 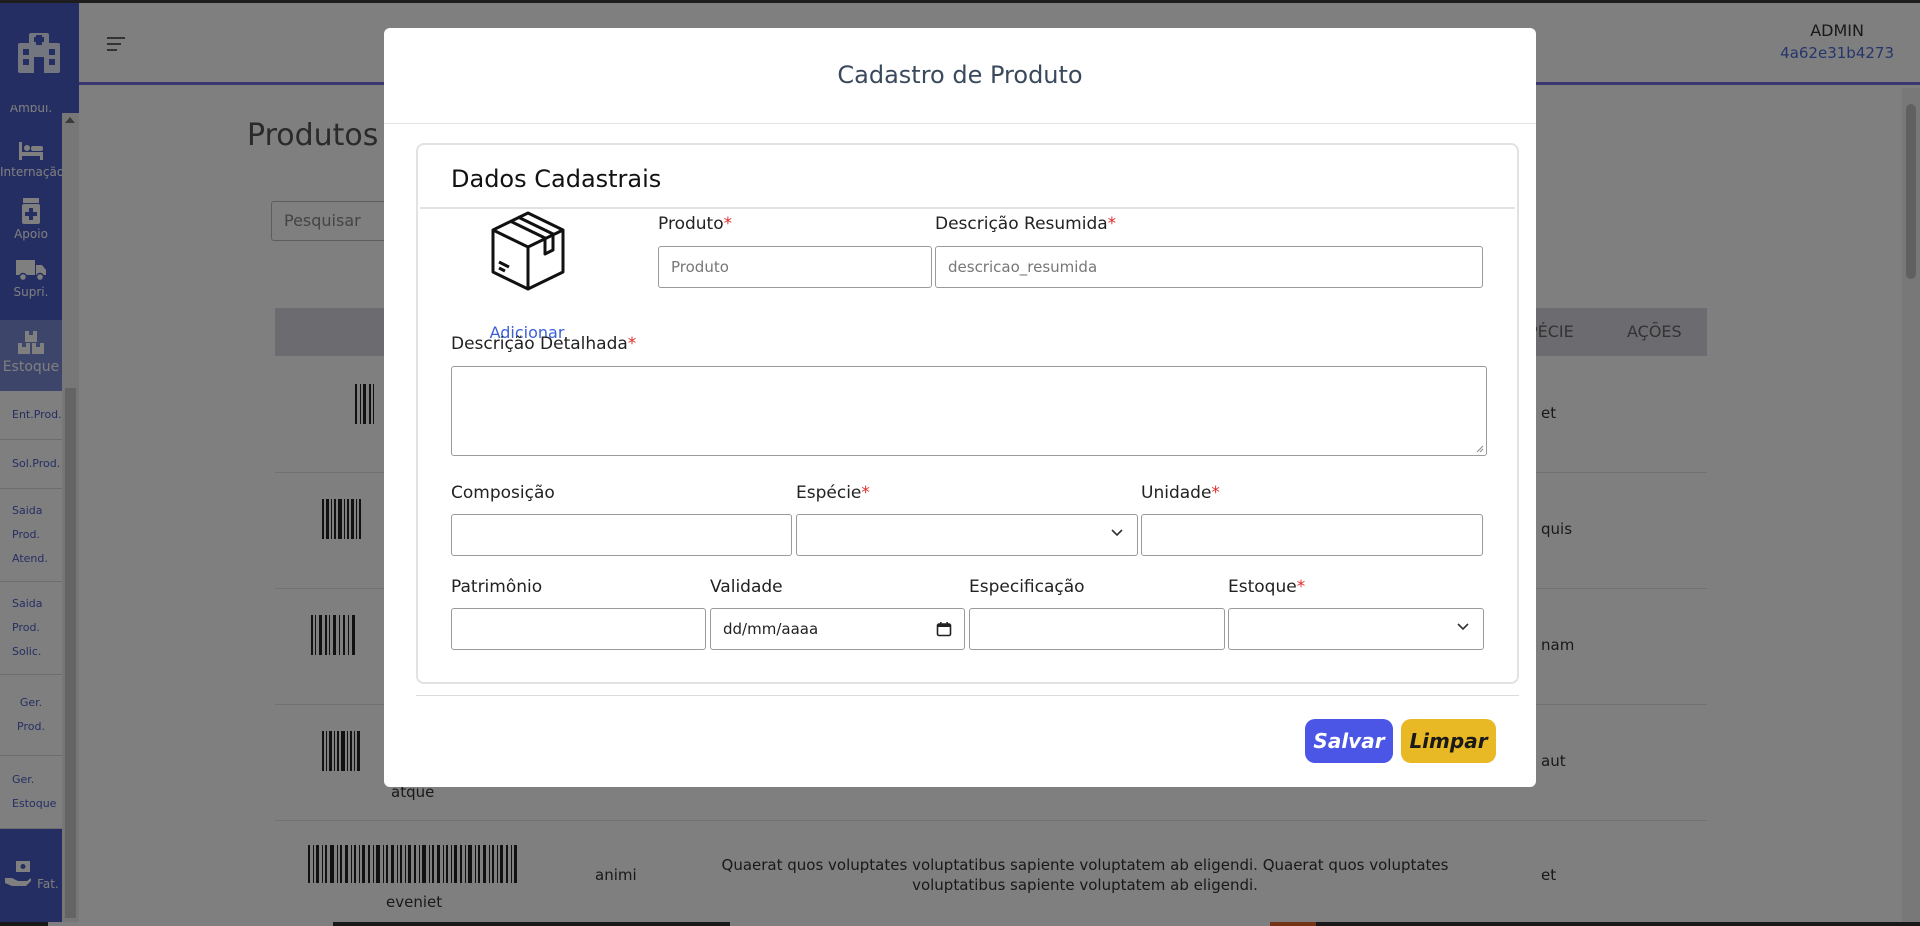 What do you see at coordinates (967, 535) in the screenshot?
I see `especie-select` at bounding box center [967, 535].